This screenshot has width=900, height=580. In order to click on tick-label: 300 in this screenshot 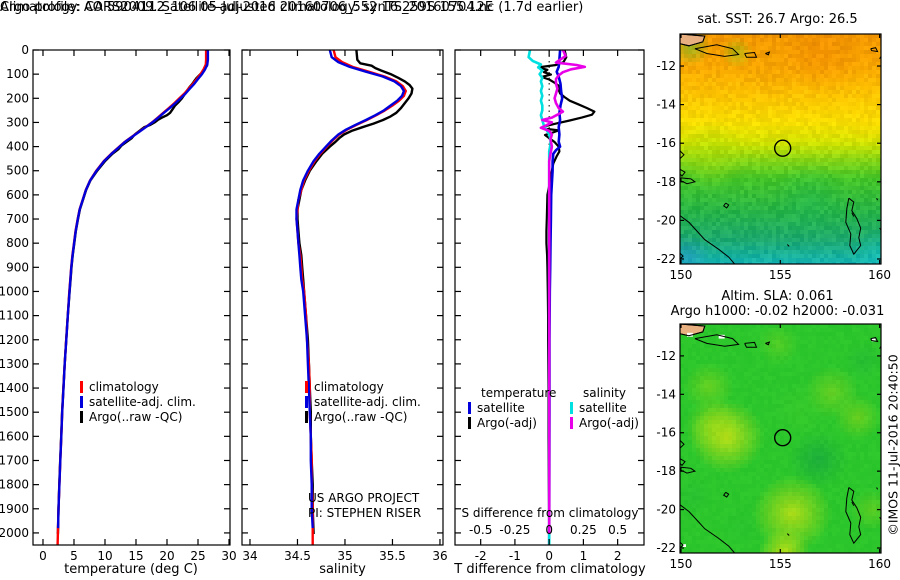, I will do `click(17, 122)`.